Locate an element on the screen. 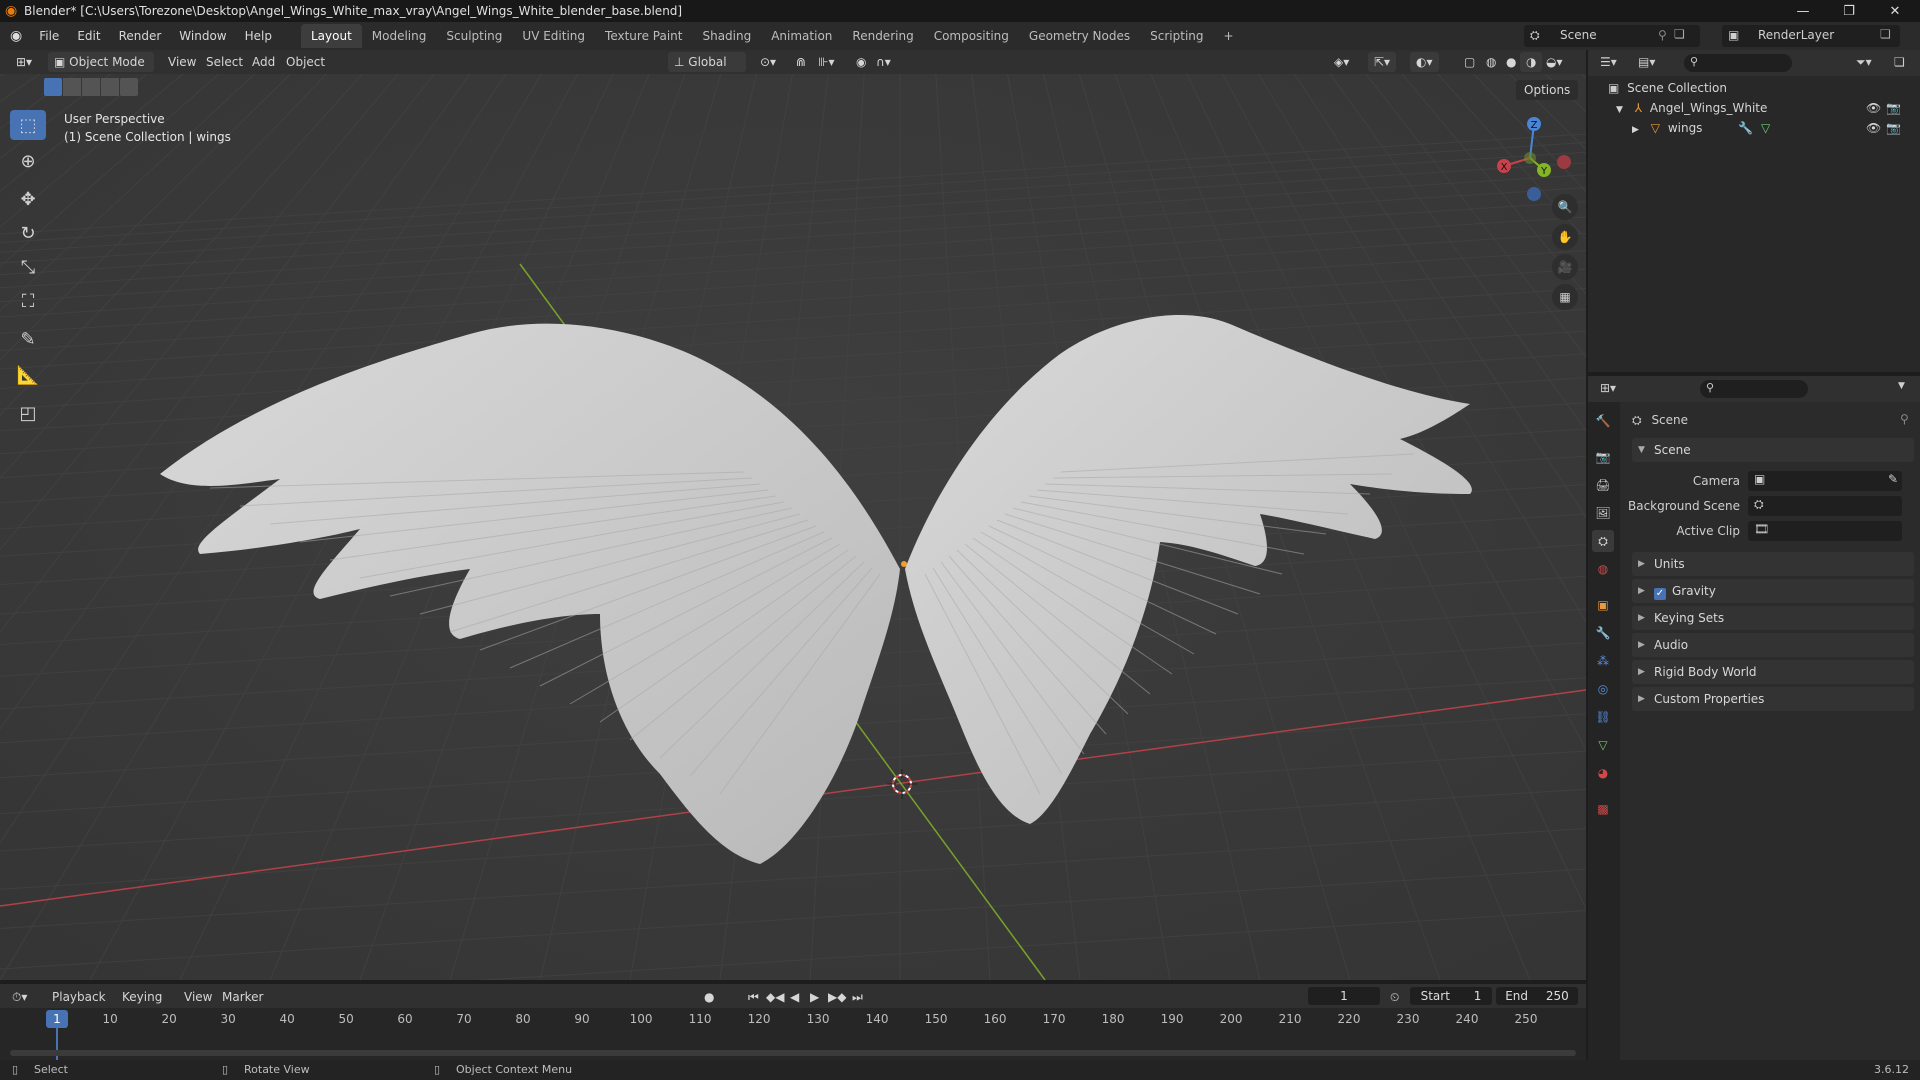 This screenshot has height=1080, width=1920. render-camera-icon: 📷 is located at coordinates (1893, 108).